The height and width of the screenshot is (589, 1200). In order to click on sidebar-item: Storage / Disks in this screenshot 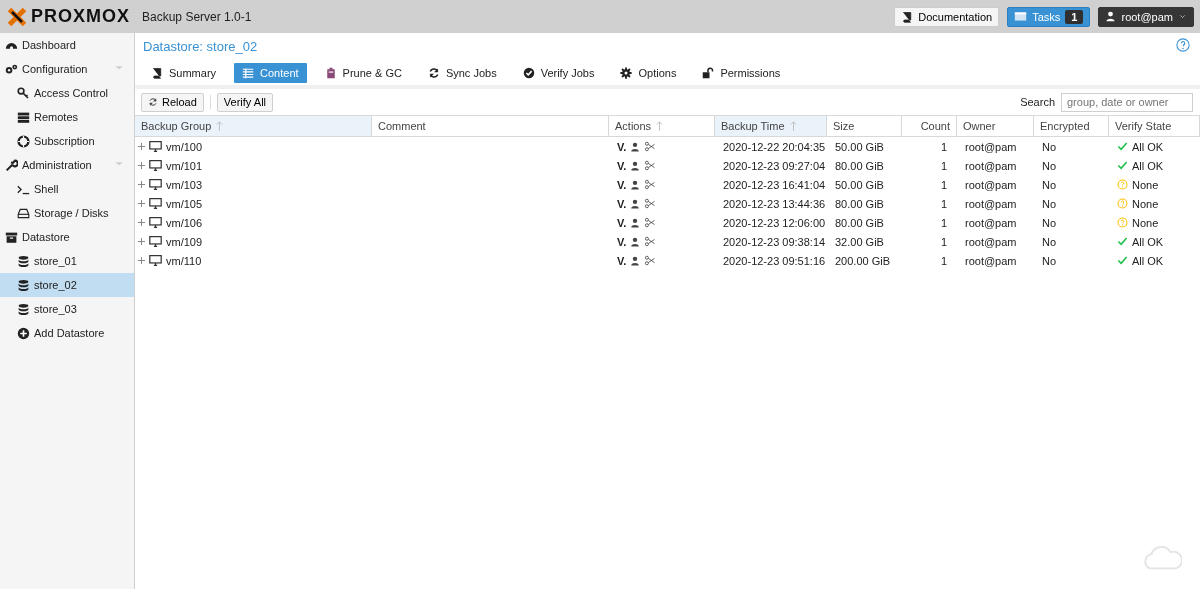, I will do `click(67, 213)`.